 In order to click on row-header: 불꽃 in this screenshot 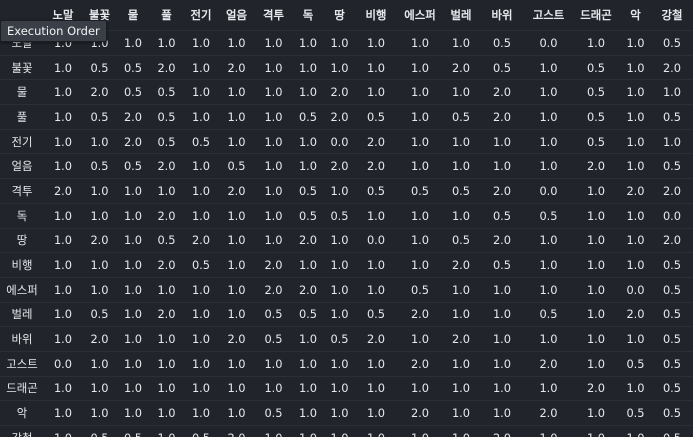, I will do `click(22, 67)`.